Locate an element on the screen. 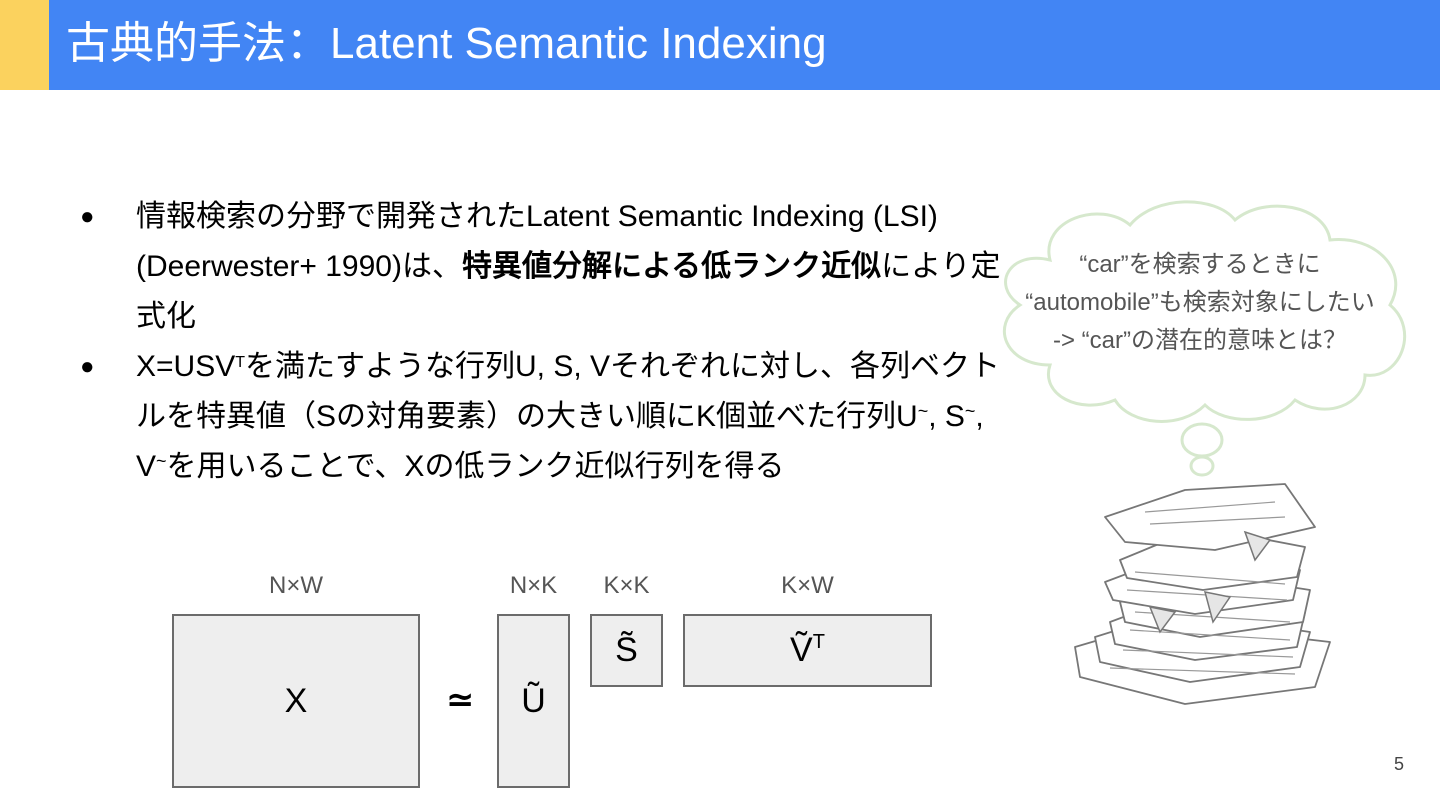 The width and height of the screenshot is (1440, 810). thought-line: “automobile”も検索対象にしたい is located at coordinates (1200, 302).